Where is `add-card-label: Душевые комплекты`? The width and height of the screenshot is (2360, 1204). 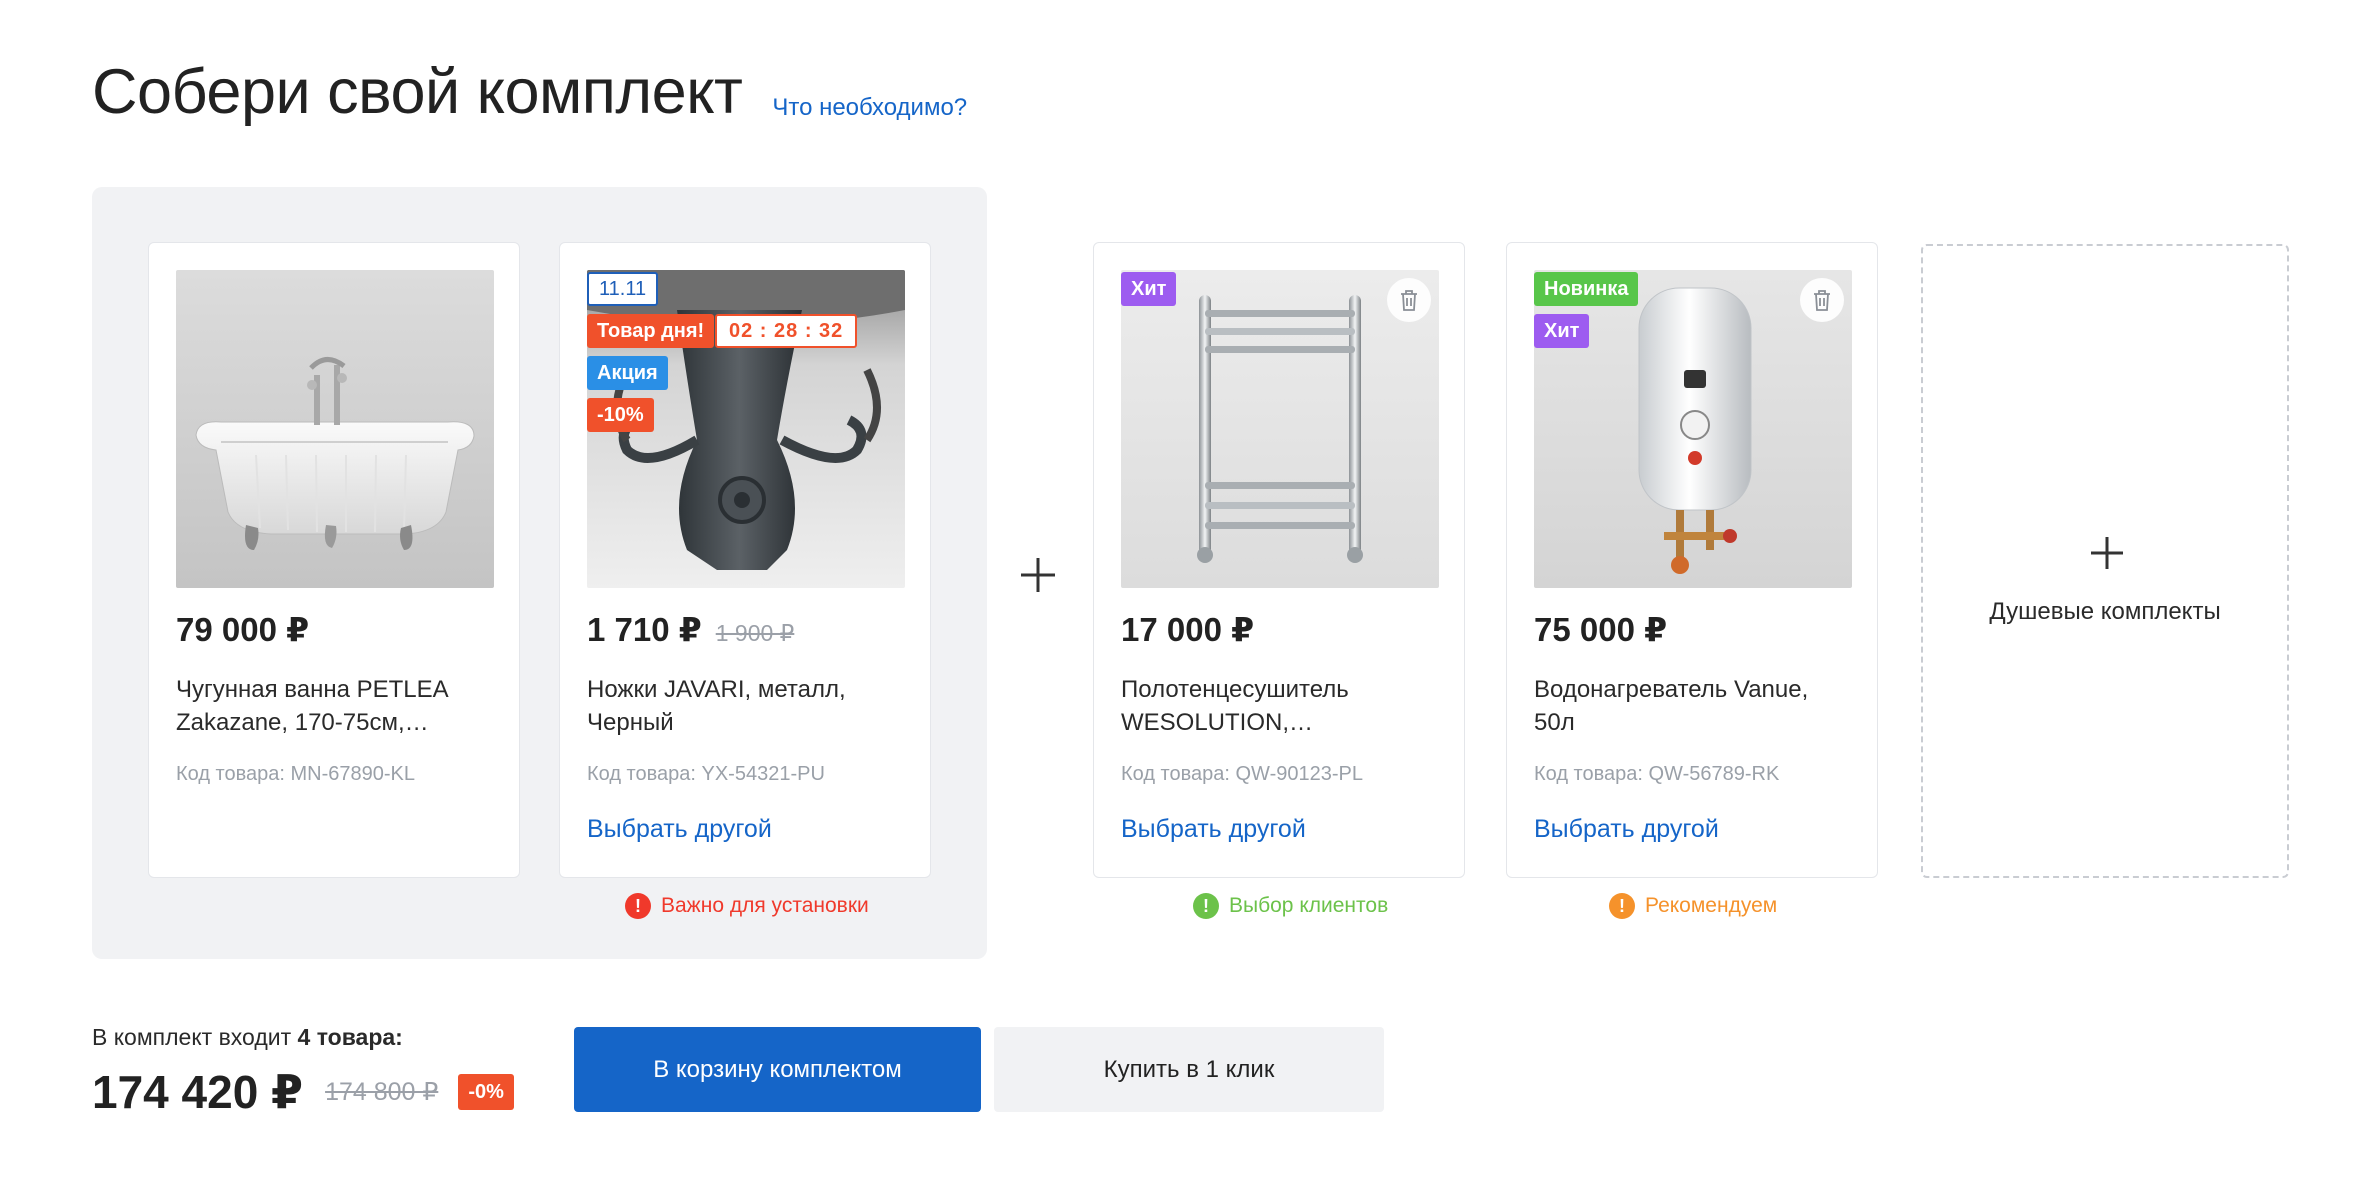 add-card-label: Душевые комплекты is located at coordinates (2105, 611).